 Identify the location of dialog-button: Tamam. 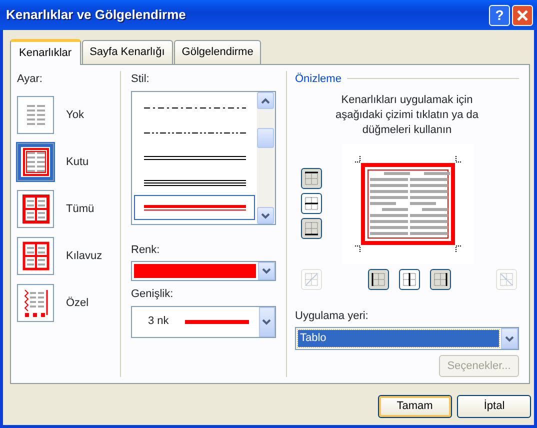
(415, 406).